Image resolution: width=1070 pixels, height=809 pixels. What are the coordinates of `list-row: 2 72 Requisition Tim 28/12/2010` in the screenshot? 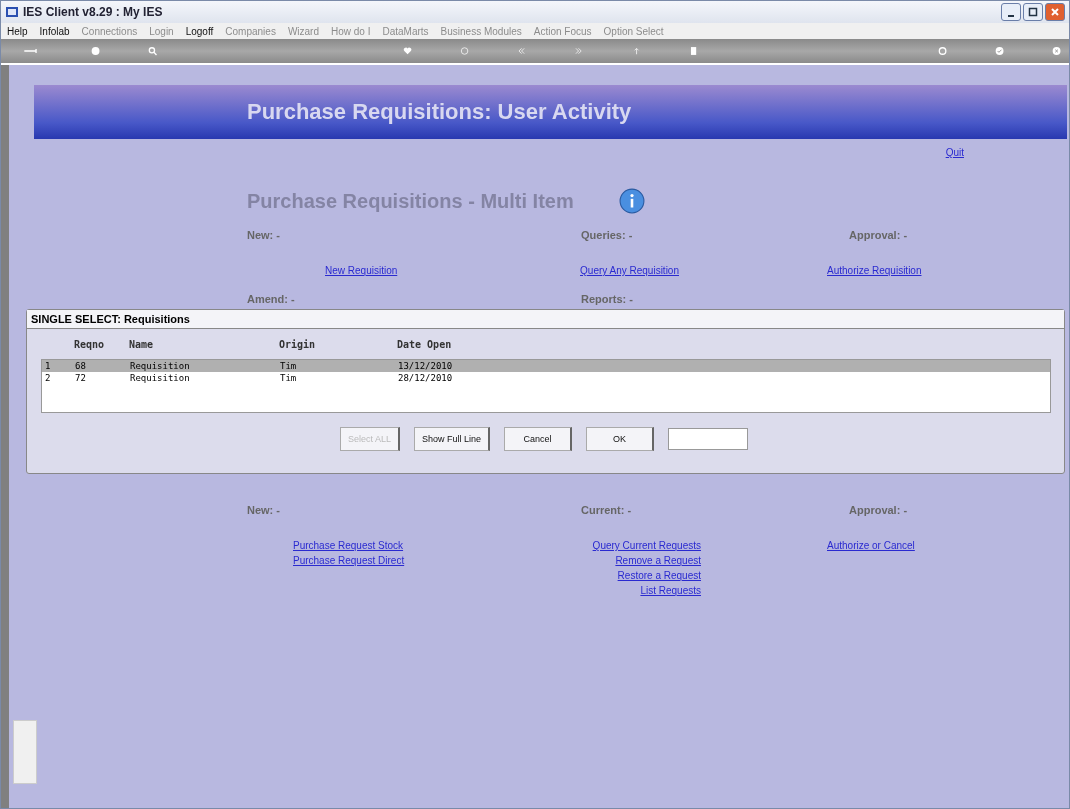 It's located at (546, 378).